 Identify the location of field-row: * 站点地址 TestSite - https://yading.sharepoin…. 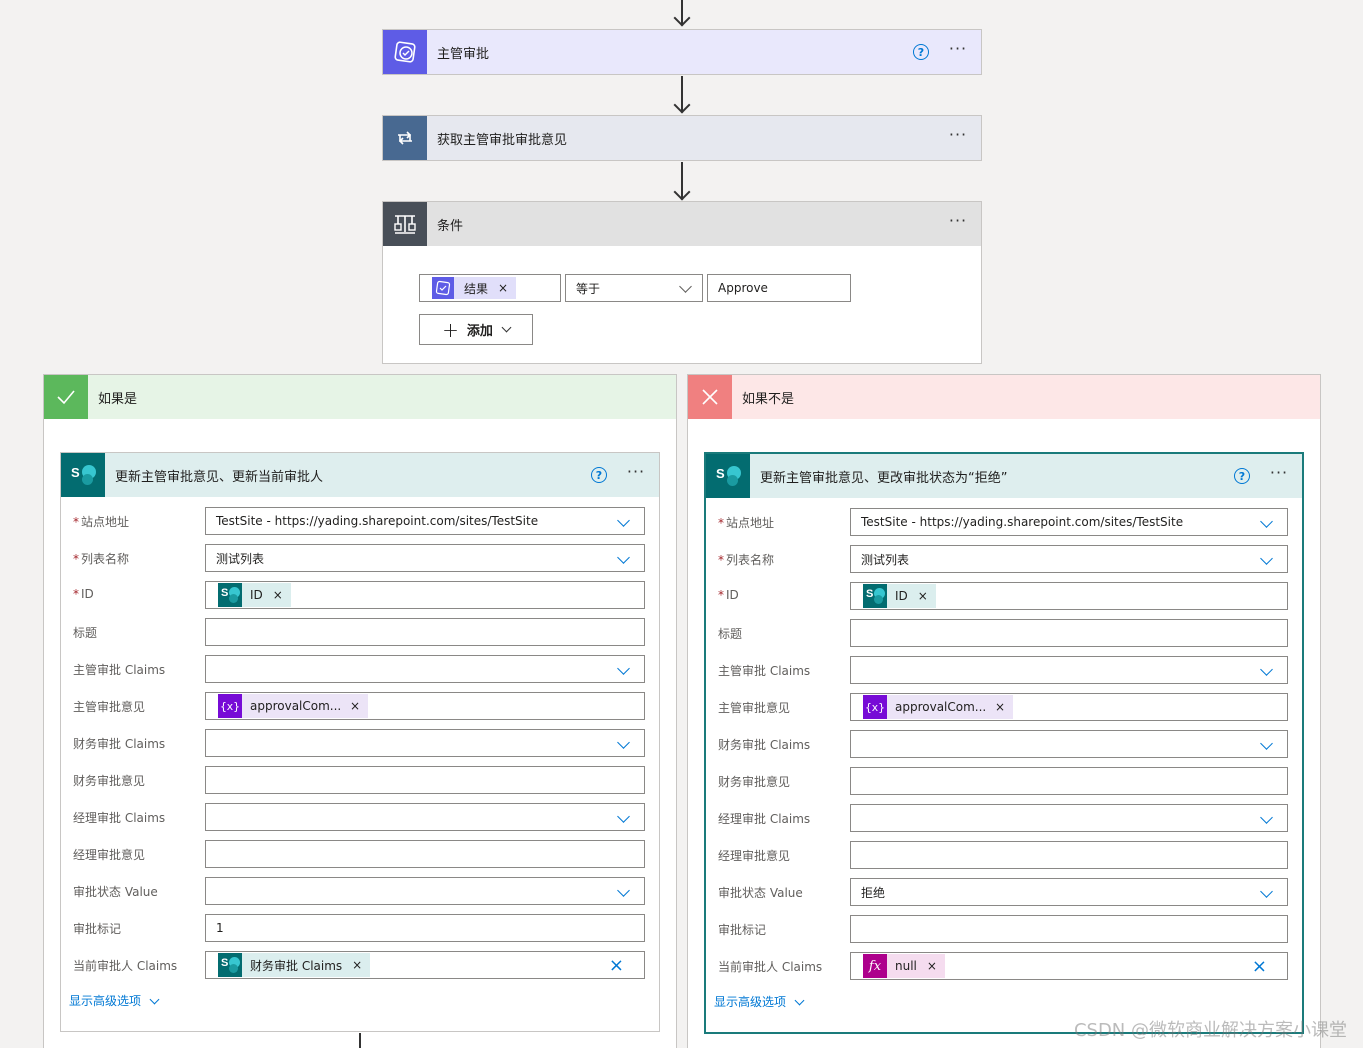
(360, 522).